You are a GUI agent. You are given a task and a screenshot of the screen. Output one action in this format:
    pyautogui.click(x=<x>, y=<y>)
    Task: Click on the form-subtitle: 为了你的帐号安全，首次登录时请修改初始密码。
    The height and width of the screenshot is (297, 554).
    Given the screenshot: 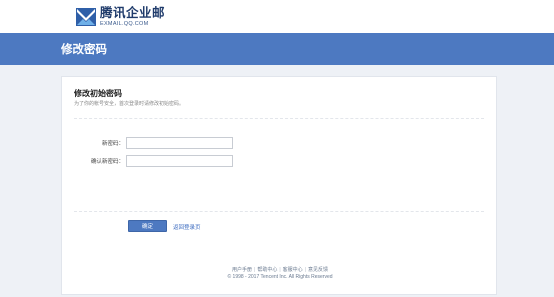 What is the action you would take?
    pyautogui.click(x=129, y=104)
    